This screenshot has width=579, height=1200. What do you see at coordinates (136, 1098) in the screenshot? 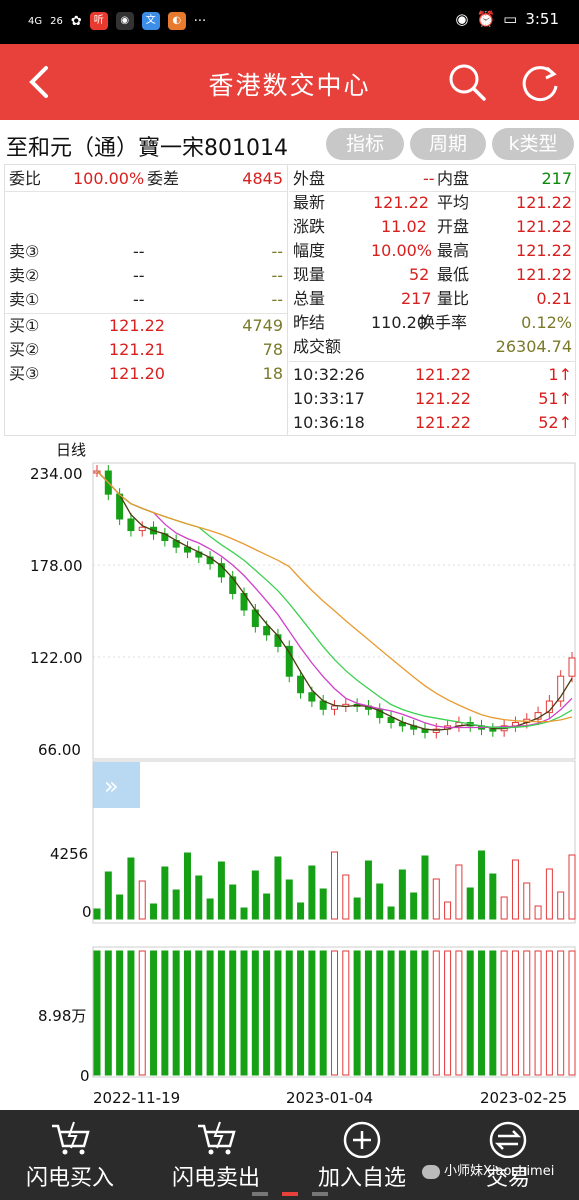
I see `date-label: 2022-11-19` at bounding box center [136, 1098].